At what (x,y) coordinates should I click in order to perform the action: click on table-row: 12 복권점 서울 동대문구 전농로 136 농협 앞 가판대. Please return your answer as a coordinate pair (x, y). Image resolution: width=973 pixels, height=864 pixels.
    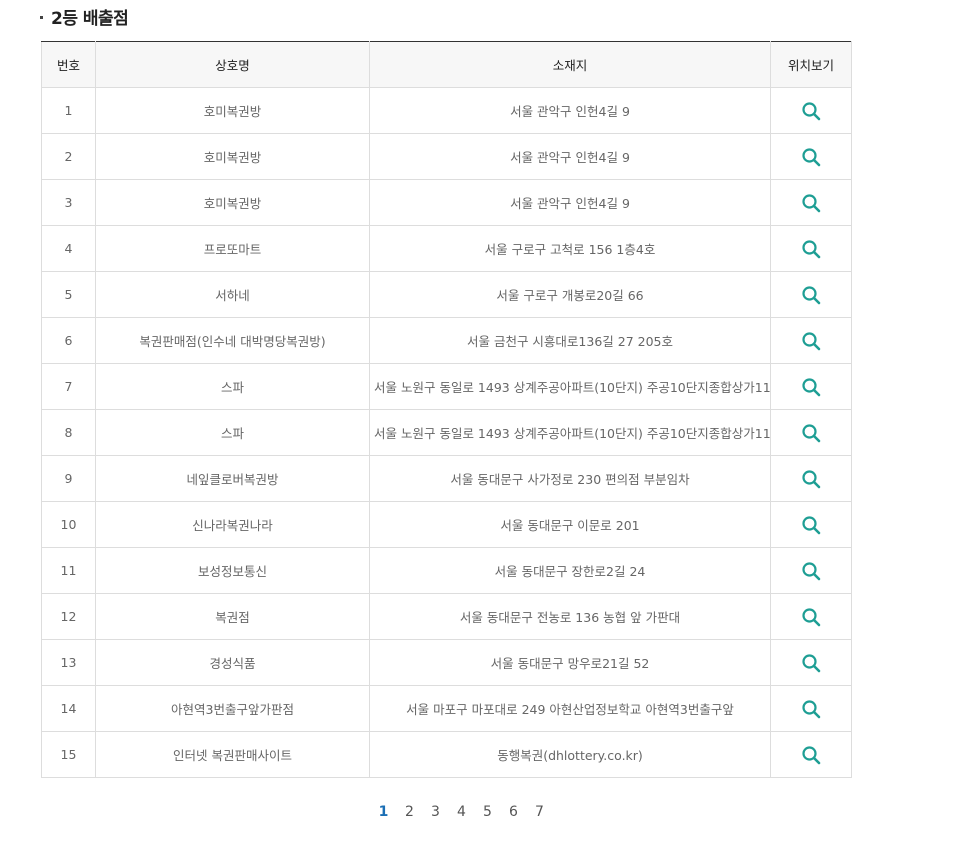
    Looking at the image, I should click on (446, 616).